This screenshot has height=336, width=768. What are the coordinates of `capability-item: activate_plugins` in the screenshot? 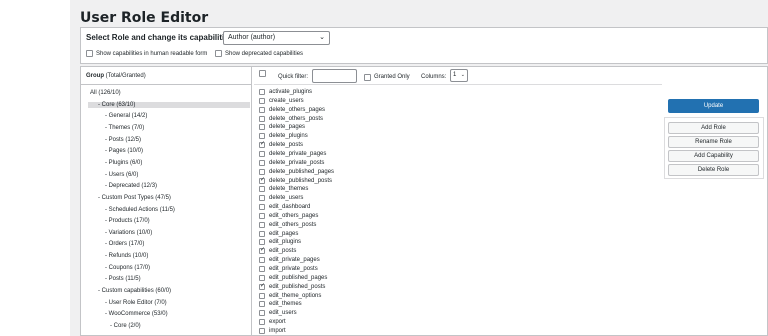 It's located at (285, 92).